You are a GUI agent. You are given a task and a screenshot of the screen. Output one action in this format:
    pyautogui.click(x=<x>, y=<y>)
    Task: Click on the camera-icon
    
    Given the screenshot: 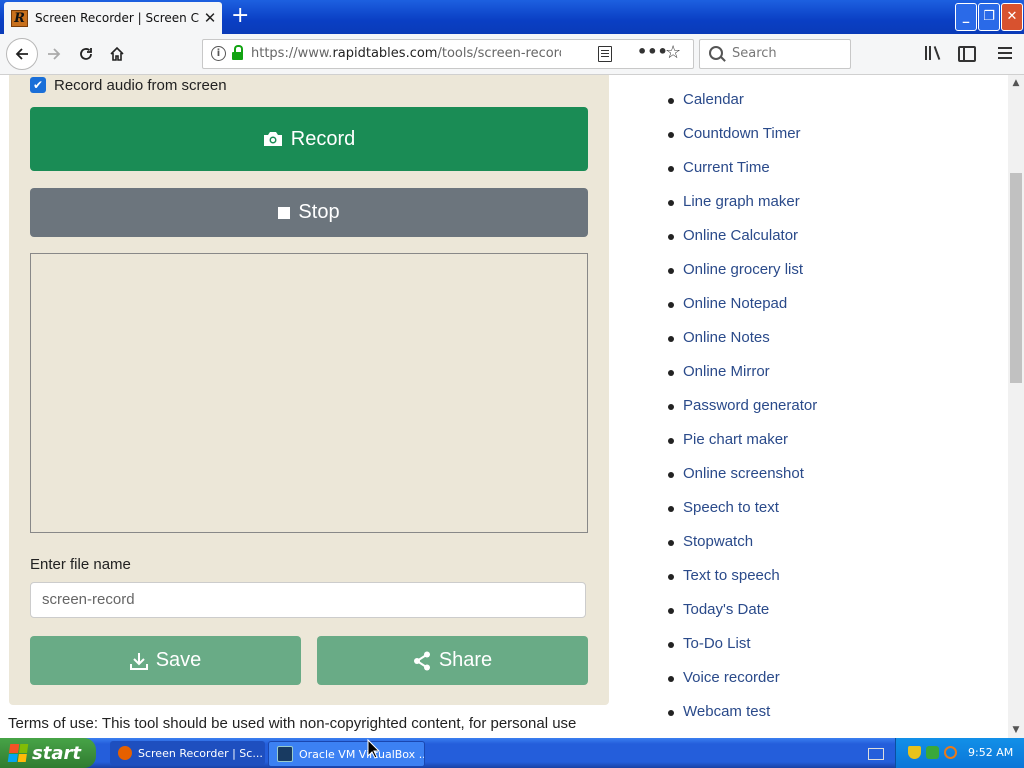 What is the action you would take?
    pyautogui.click(x=272, y=139)
    